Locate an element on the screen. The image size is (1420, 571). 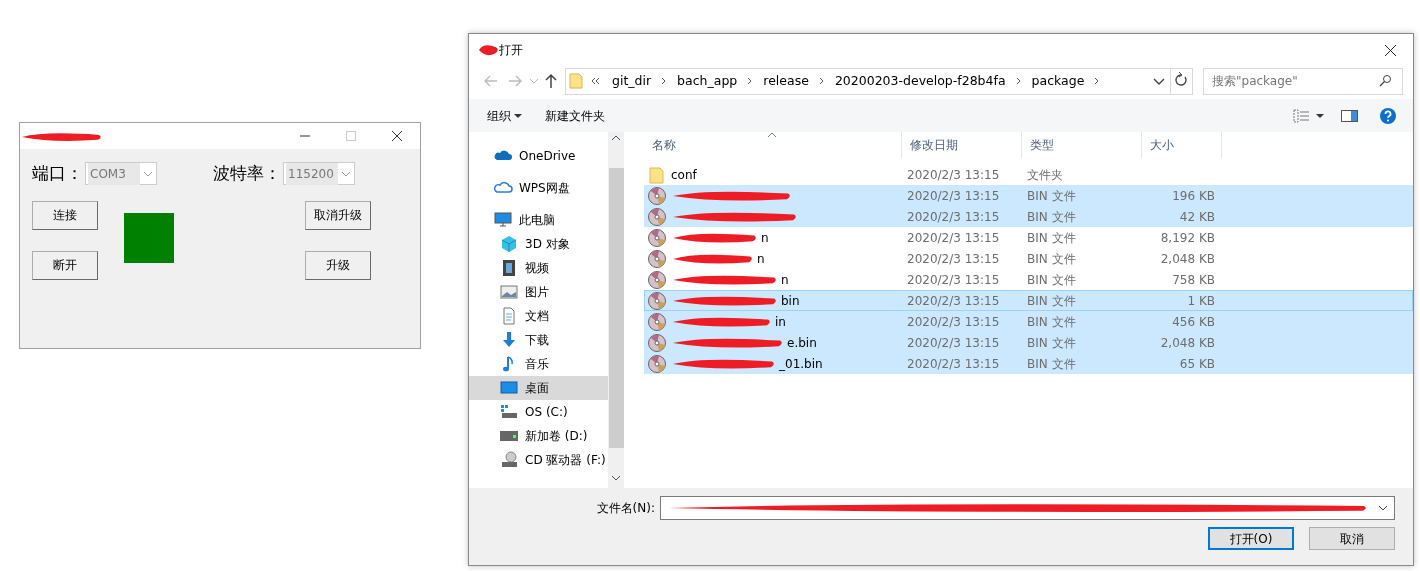
file-row: n 2020/2/3 13:15 BIN 文件 2,048 KB is located at coordinates (1028, 258).